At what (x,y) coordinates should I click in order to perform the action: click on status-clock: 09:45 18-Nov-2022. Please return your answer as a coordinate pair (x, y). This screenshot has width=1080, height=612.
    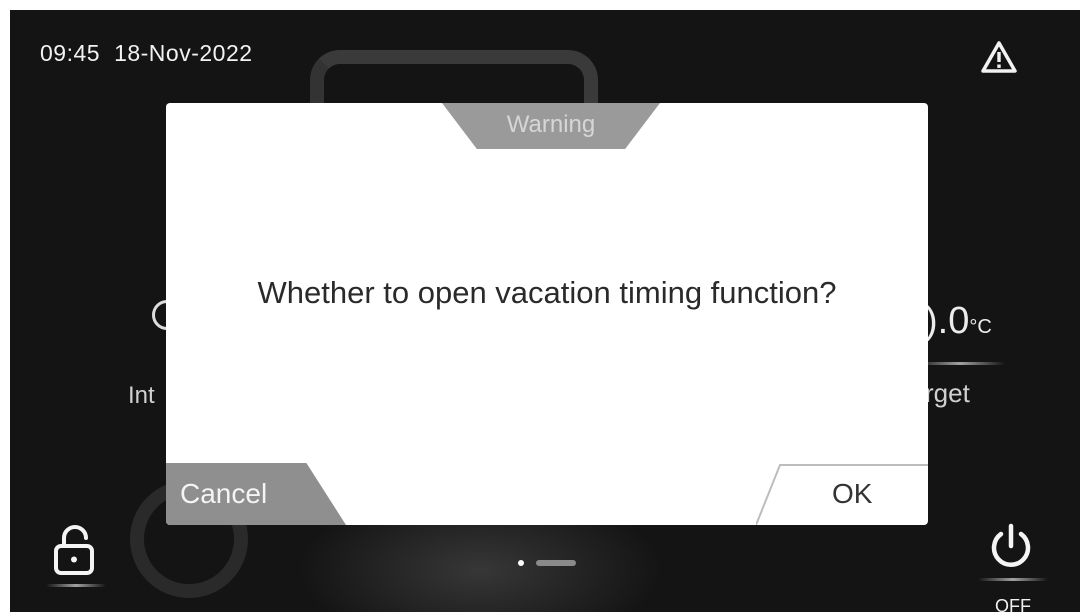
    Looking at the image, I should click on (153, 53).